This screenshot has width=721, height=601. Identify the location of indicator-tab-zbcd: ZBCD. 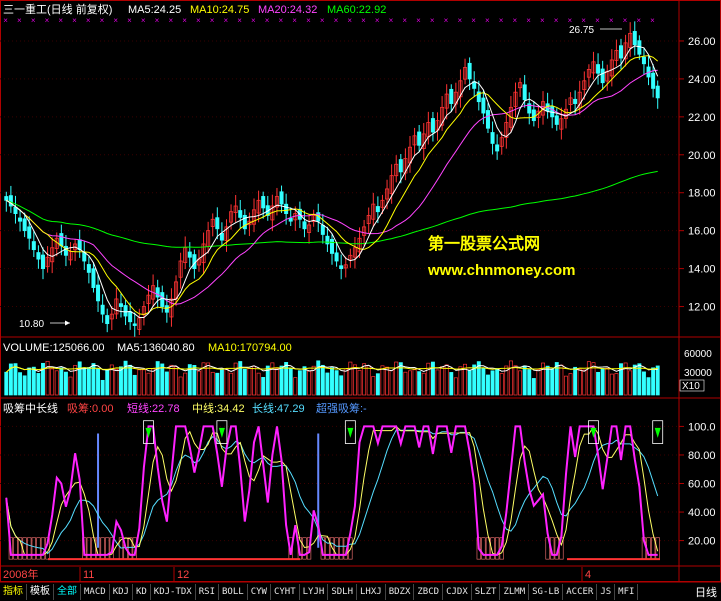
(429, 592).